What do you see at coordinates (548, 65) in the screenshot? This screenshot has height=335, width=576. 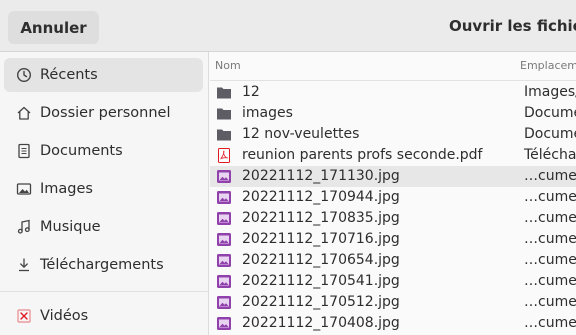 I see `column-header-location: Emplacem` at bounding box center [548, 65].